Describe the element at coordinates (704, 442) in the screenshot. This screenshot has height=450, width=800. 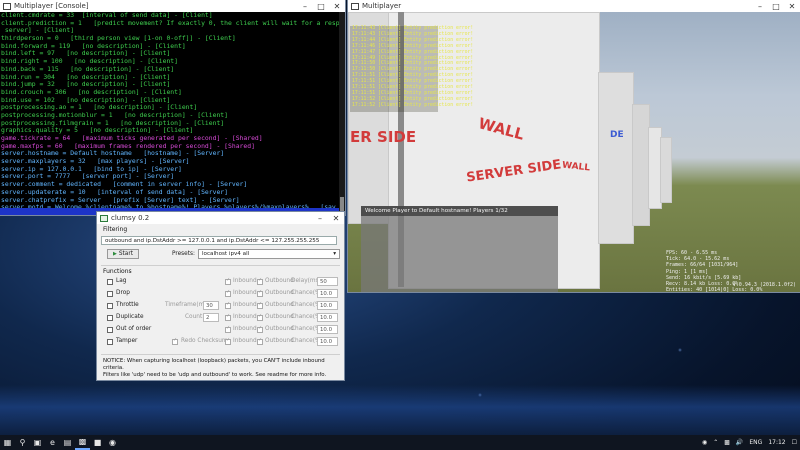
I see `record-icon: ◉` at that location.